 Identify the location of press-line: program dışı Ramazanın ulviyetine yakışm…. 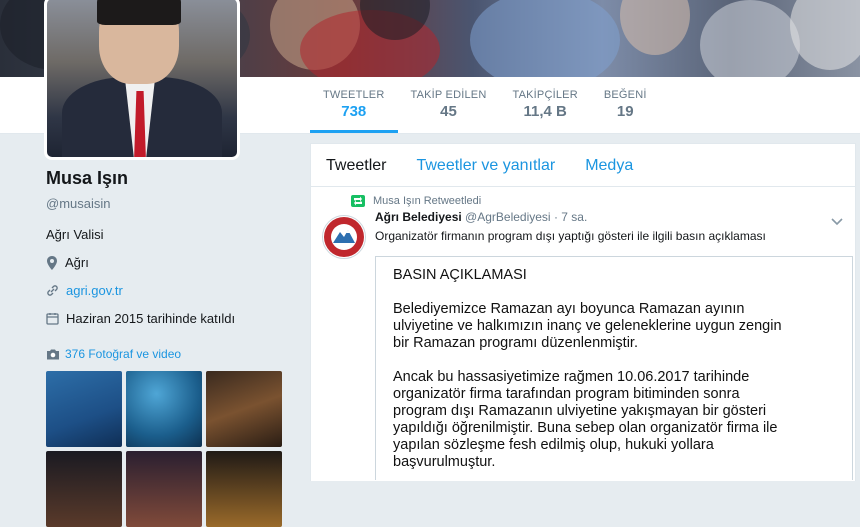
(580, 411).